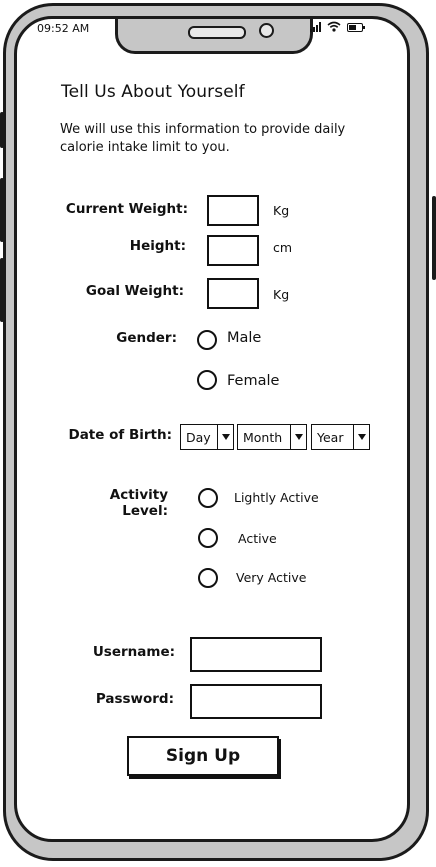 Image resolution: width=436 pixels, height=867 pixels. I want to click on activity-option-lightly-active: Lightly Active, so click(276, 497).